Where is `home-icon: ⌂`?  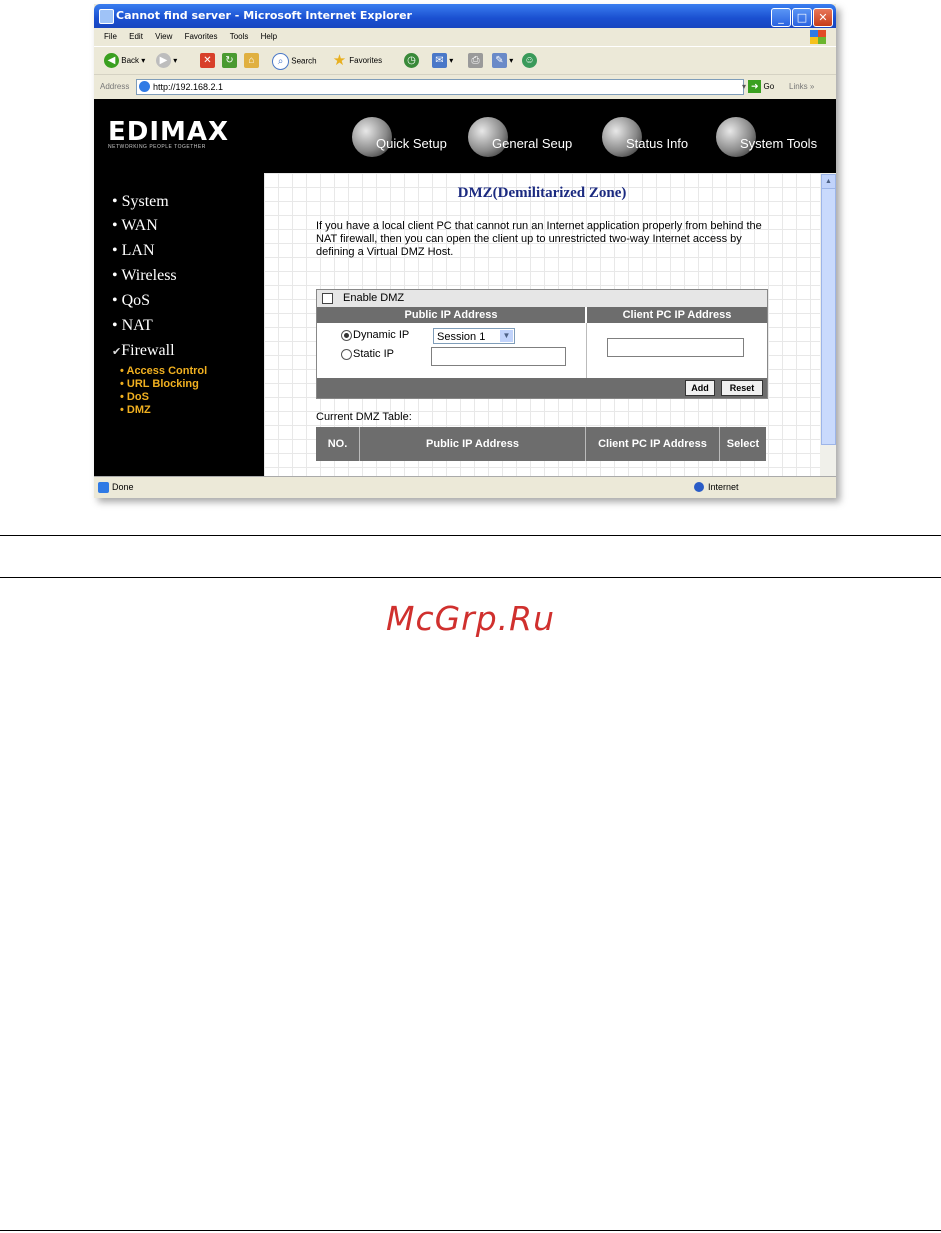 home-icon: ⌂ is located at coordinates (251, 61).